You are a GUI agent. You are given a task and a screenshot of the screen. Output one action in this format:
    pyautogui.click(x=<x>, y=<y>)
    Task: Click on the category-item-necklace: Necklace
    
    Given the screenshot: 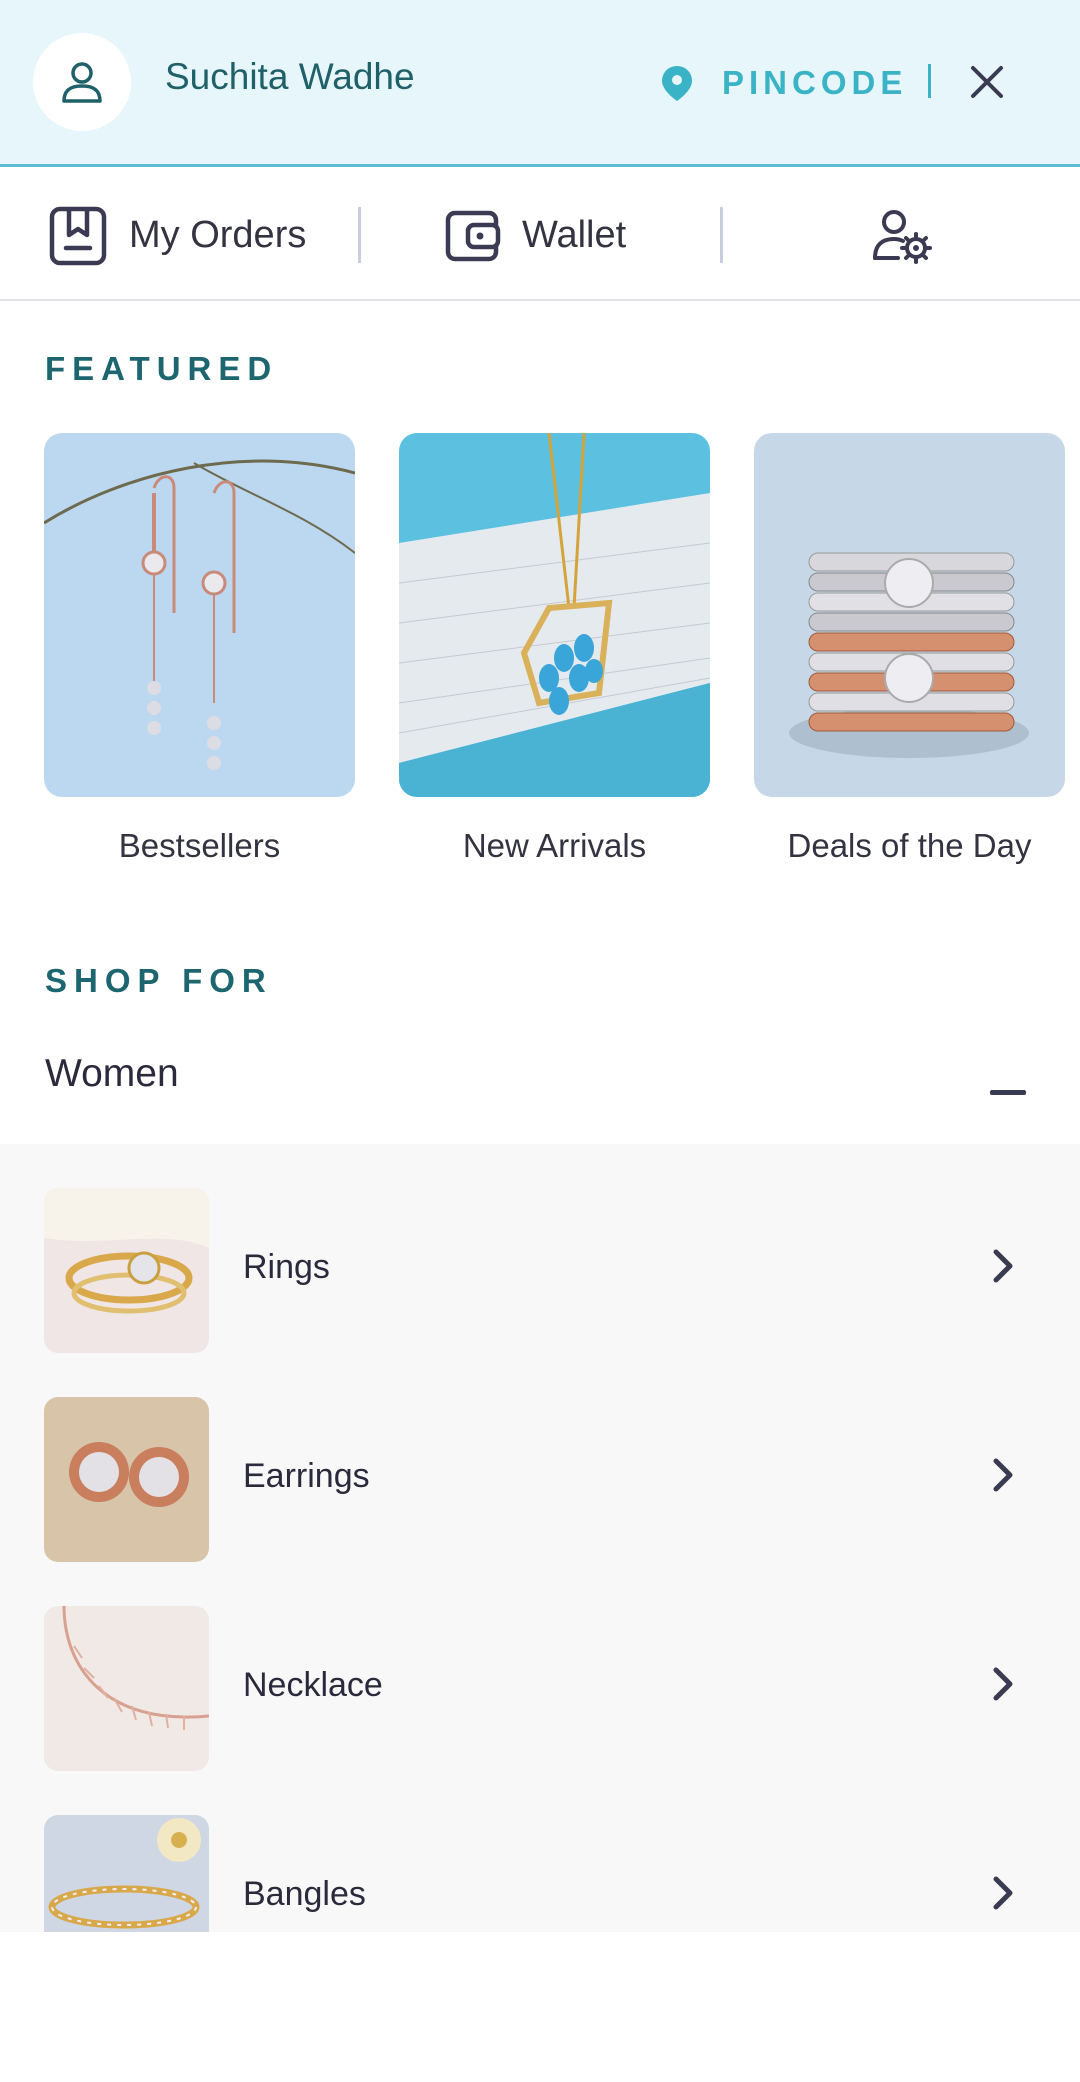 What is the action you would take?
    pyautogui.click(x=540, y=1689)
    